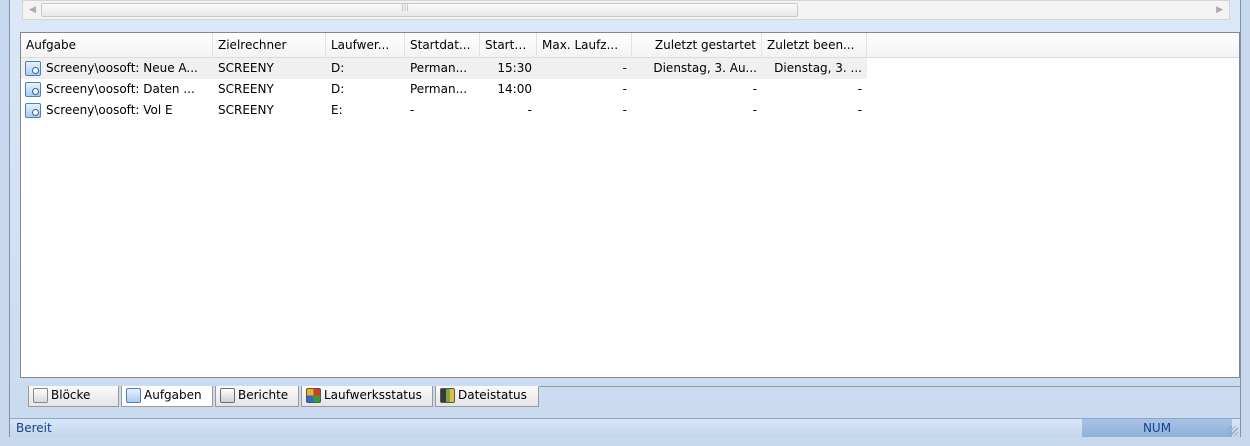  What do you see at coordinates (1219, 10) in the screenshot?
I see `scroll-right-icon: ▶` at bounding box center [1219, 10].